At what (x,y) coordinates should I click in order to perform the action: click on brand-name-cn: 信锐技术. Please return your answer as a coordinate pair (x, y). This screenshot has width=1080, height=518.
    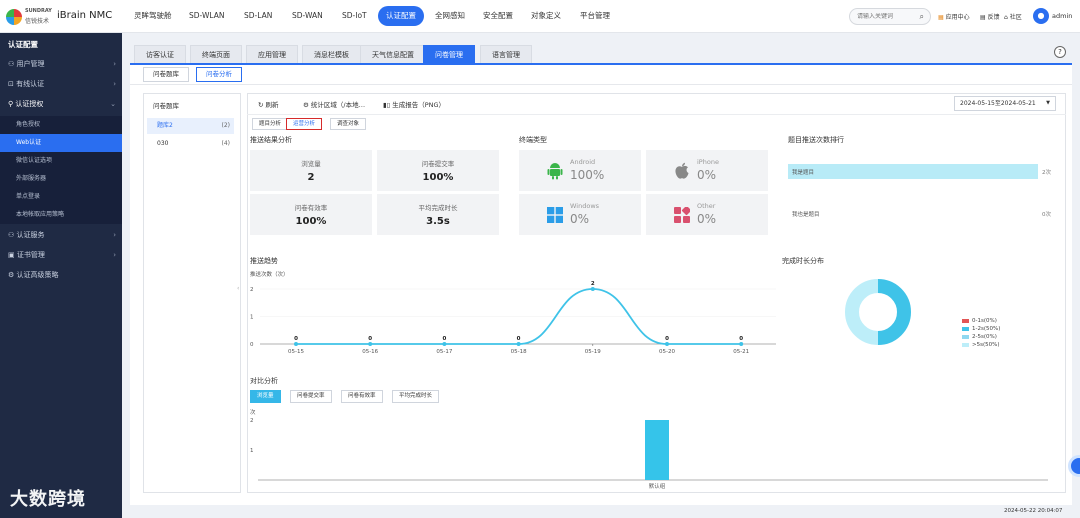
    Looking at the image, I should click on (37, 21).